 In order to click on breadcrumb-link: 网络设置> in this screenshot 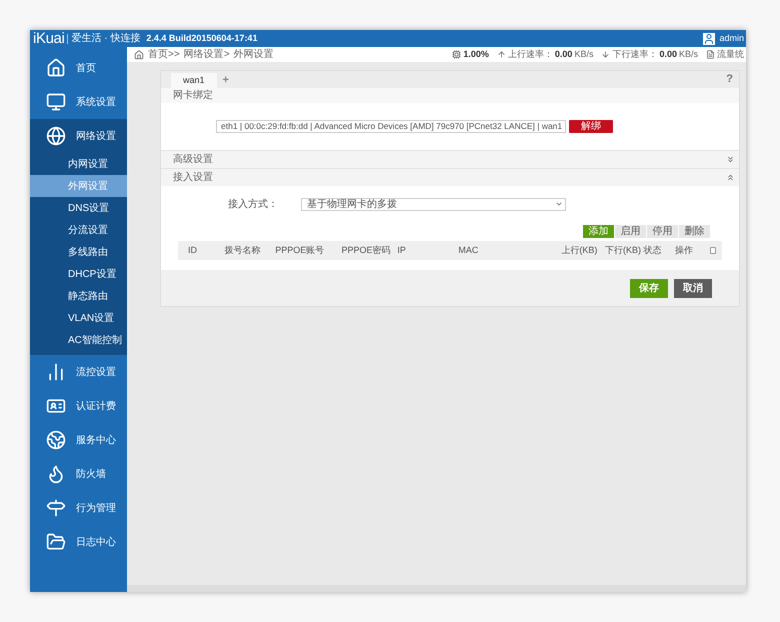, I will do `click(207, 54)`.